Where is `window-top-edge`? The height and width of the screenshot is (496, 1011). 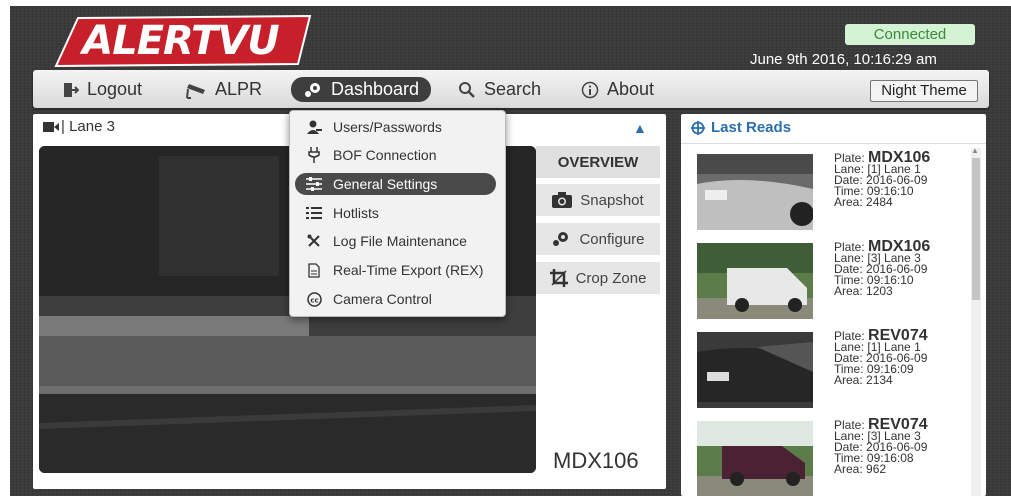
window-top-edge is located at coordinates (505, 3).